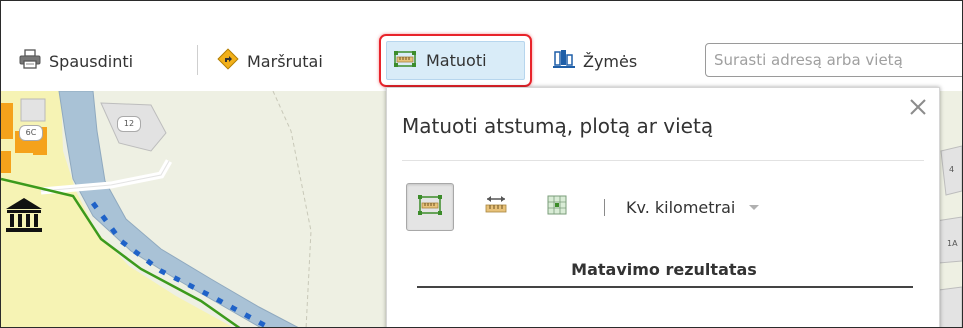  Describe the element at coordinates (558, 126) in the screenshot. I see `measure-panel-title: Matuoti atstumą, plotą ar vietą` at that location.